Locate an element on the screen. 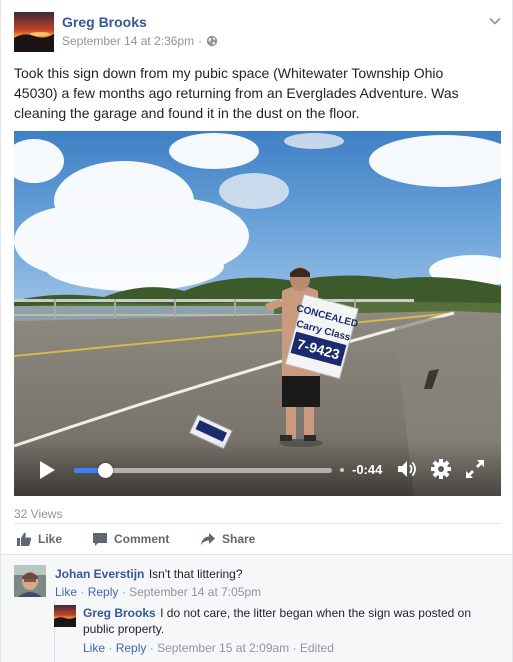 This screenshot has height=662, width=513. post-actions: Like Comment Share is located at coordinates (257, 540).